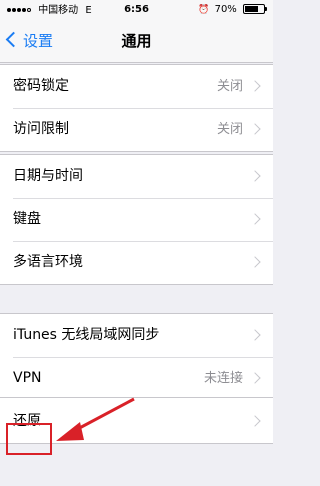 The width and height of the screenshot is (320, 486). Describe the element at coordinates (95, 419) in the screenshot. I see `annotation-arrow-icon` at that location.